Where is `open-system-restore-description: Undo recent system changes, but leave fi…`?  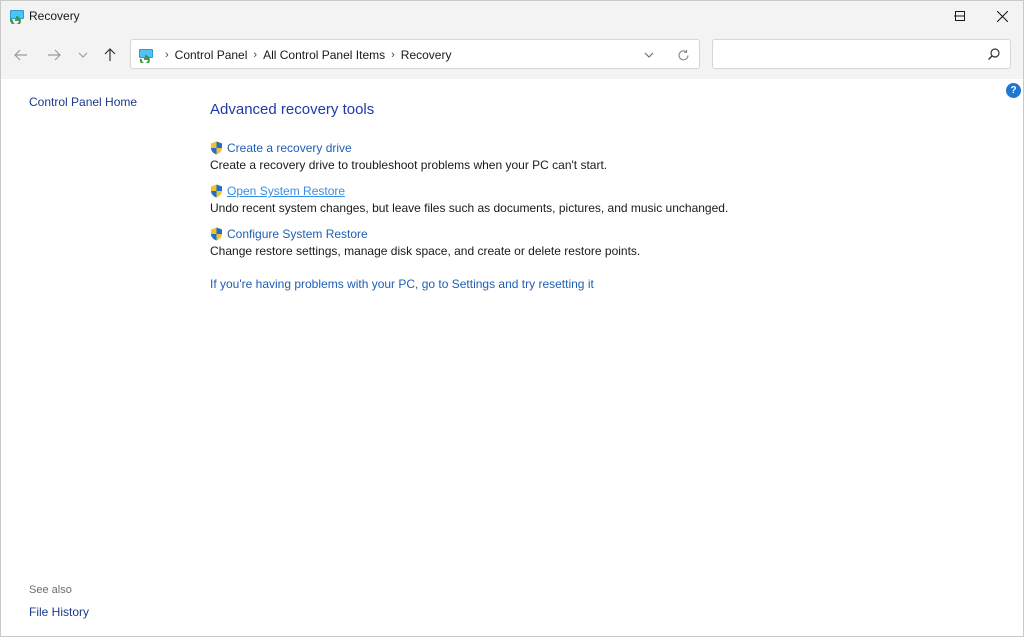
open-system-restore-description: Undo recent system changes, but leave fi… is located at coordinates (469, 208).